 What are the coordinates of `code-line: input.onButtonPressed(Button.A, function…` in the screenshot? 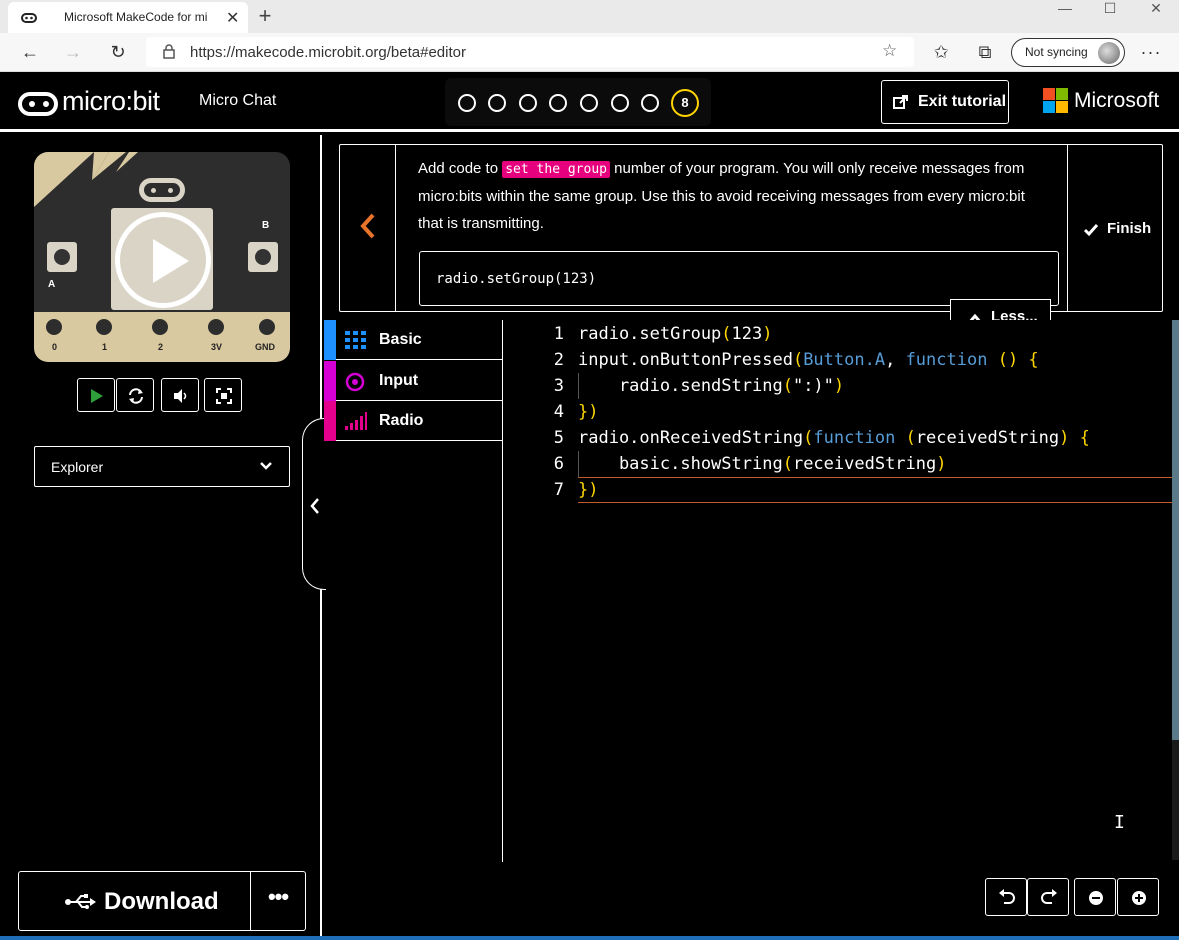 It's located at (808, 360).